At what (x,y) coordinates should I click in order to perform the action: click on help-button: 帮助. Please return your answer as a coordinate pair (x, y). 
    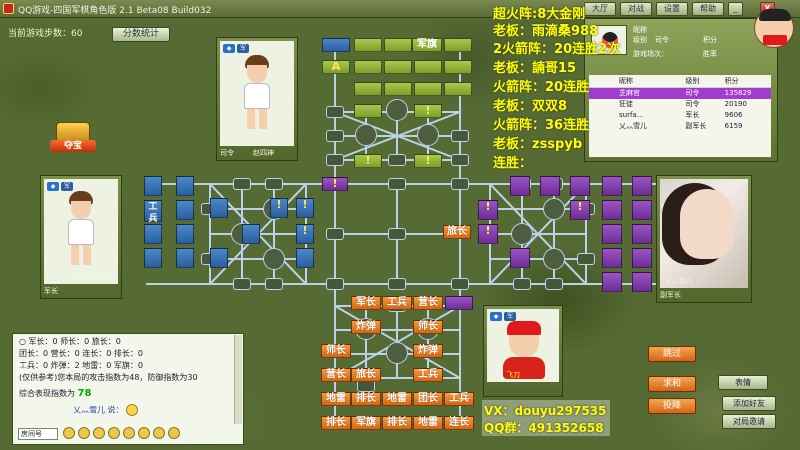
    Looking at the image, I should click on (708, 9).